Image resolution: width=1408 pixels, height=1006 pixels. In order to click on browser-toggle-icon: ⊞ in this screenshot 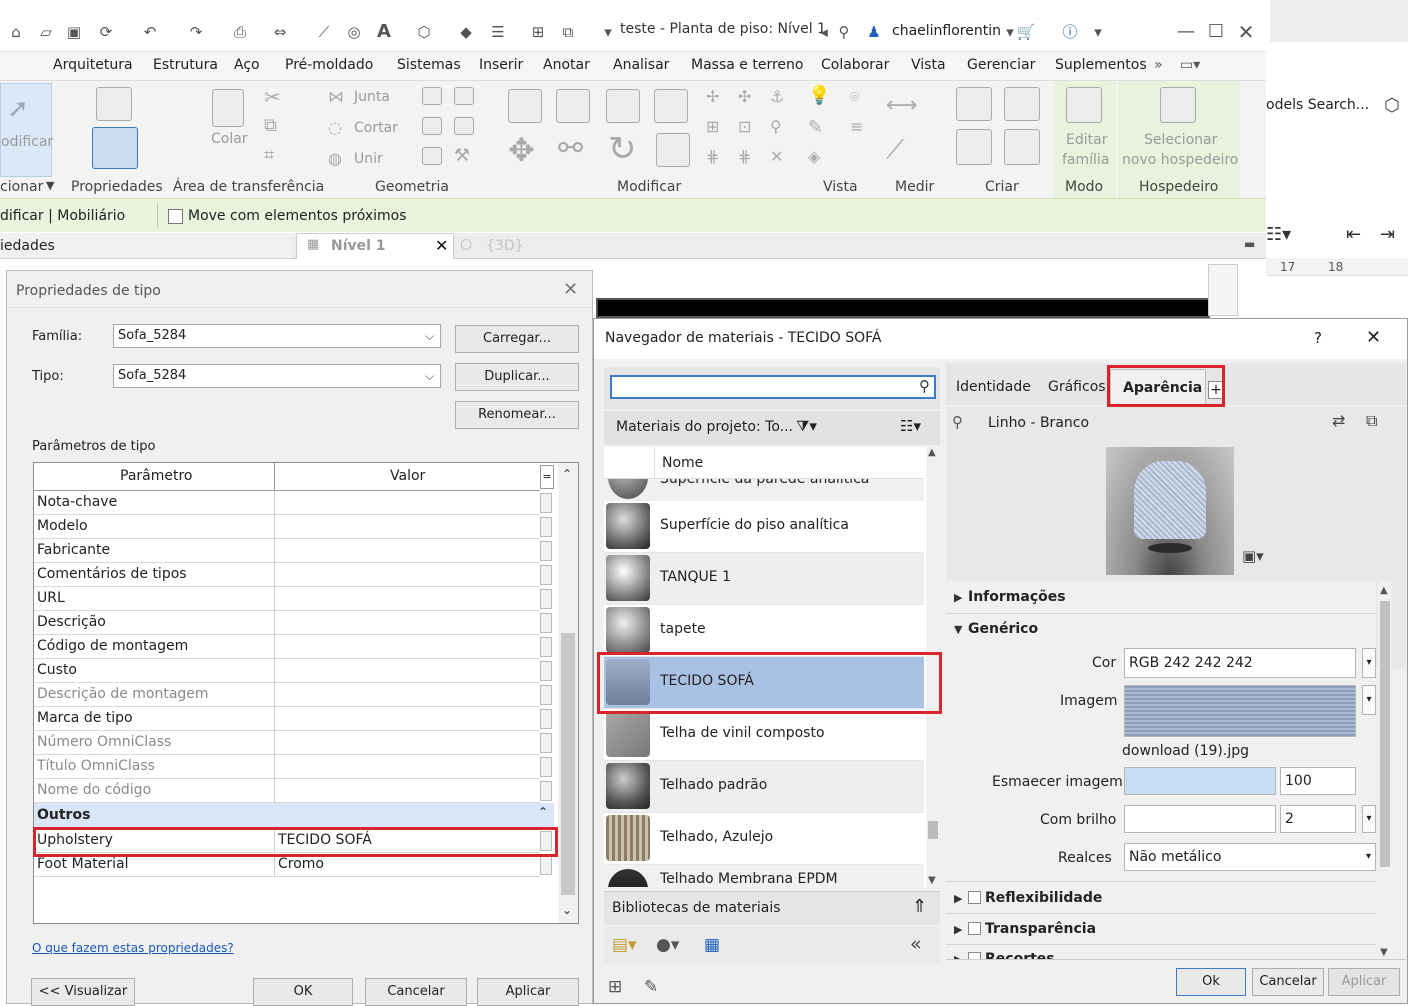, I will do `click(615, 987)`.